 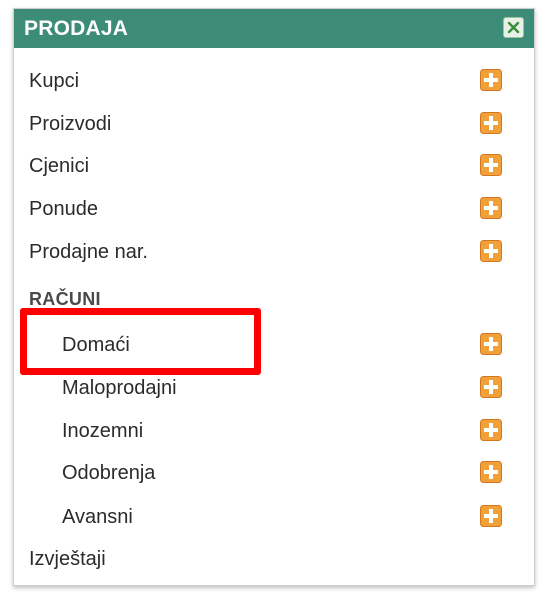 I want to click on add-domaci-button, so click(x=491, y=344).